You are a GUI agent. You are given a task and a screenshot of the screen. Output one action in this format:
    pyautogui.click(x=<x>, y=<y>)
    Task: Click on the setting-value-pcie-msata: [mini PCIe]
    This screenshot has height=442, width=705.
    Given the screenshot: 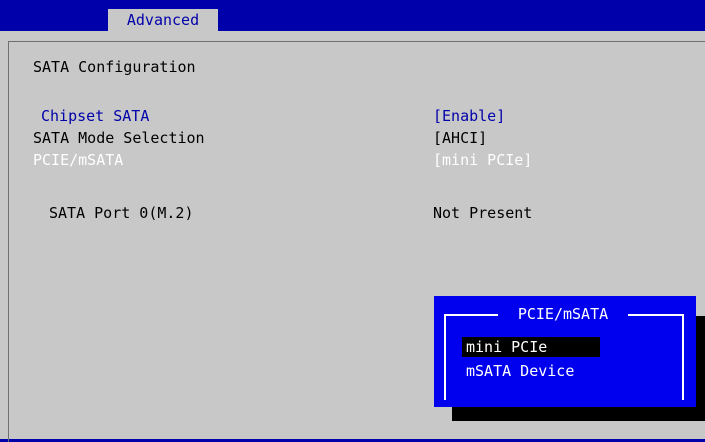 What is the action you would take?
    pyautogui.click(x=482, y=160)
    